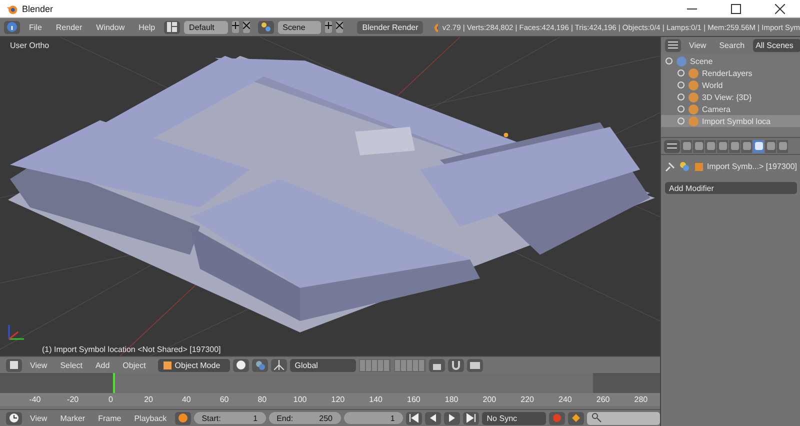 This screenshot has width=800, height=426. Describe the element at coordinates (194, 365) in the screenshot. I see `mode-dropdown: Object Mode` at that location.